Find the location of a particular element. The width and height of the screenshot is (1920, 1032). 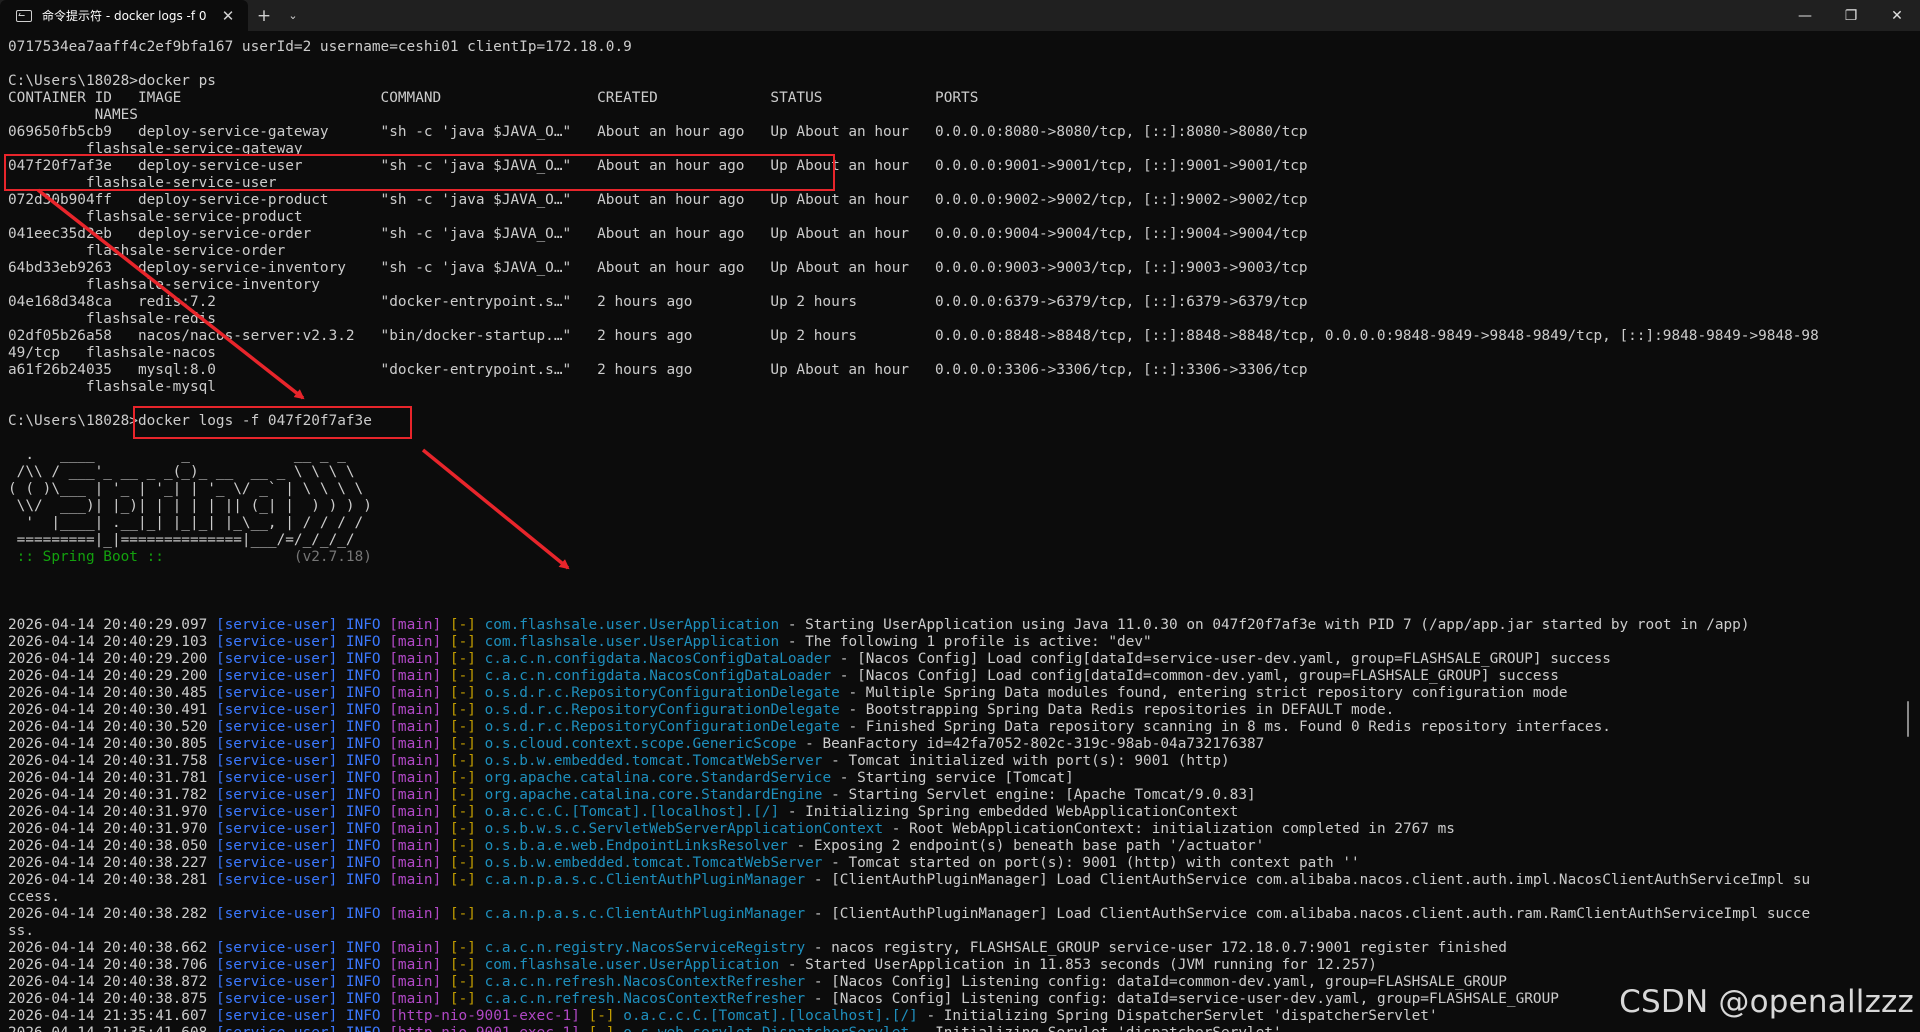

log-timestamp: 2026-04-14 20:40:38.872 is located at coordinates (108, 982).